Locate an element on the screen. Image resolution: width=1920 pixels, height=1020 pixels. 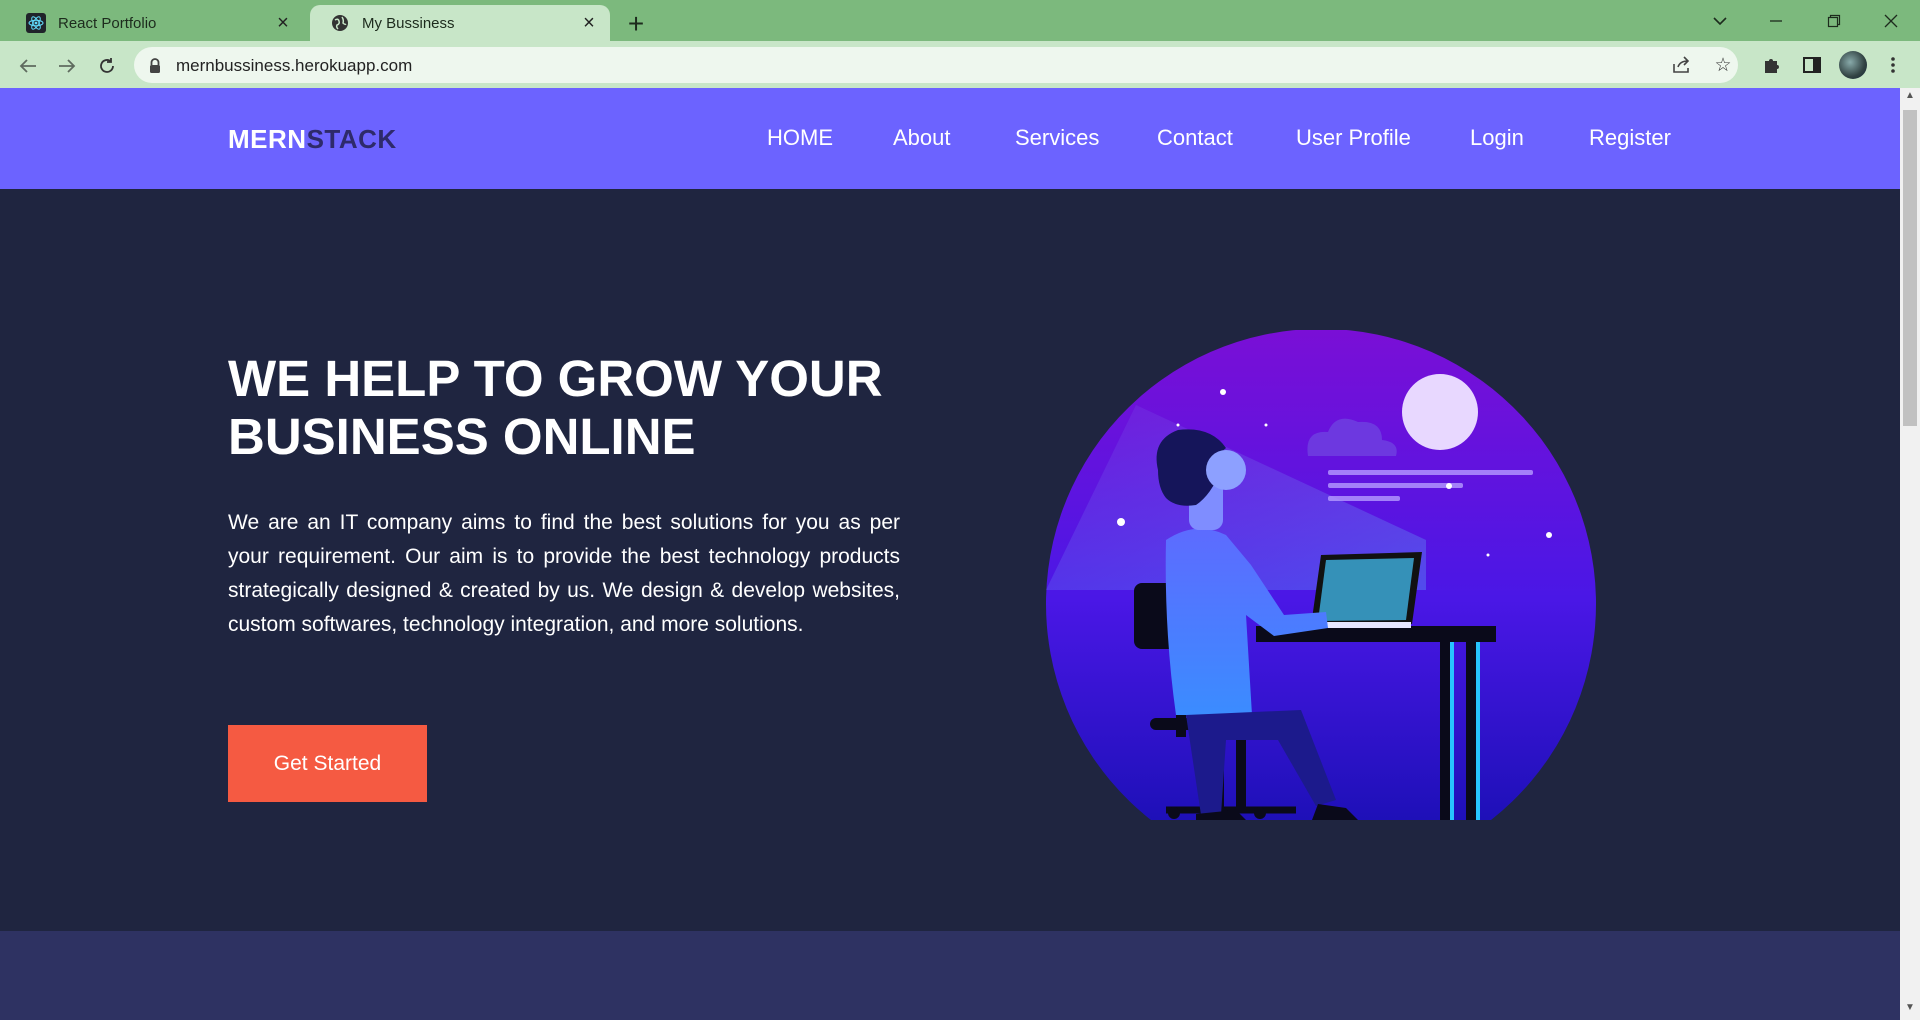
hero-title: WE HELP TO GROW YOUR BUSINESS ONLINE is located at coordinates (588, 408).